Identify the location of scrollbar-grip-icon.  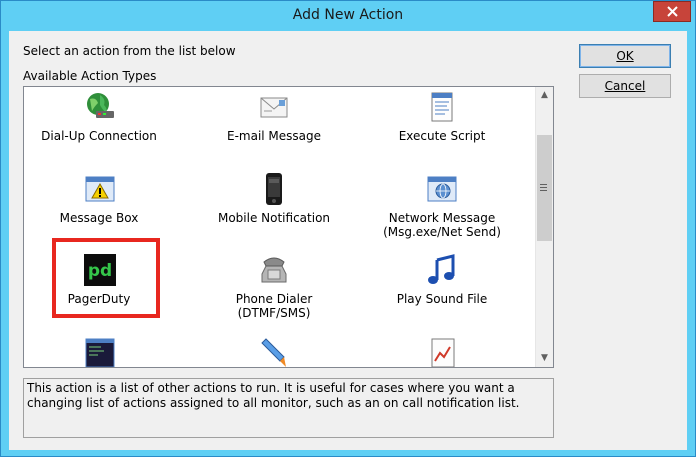
(543, 188).